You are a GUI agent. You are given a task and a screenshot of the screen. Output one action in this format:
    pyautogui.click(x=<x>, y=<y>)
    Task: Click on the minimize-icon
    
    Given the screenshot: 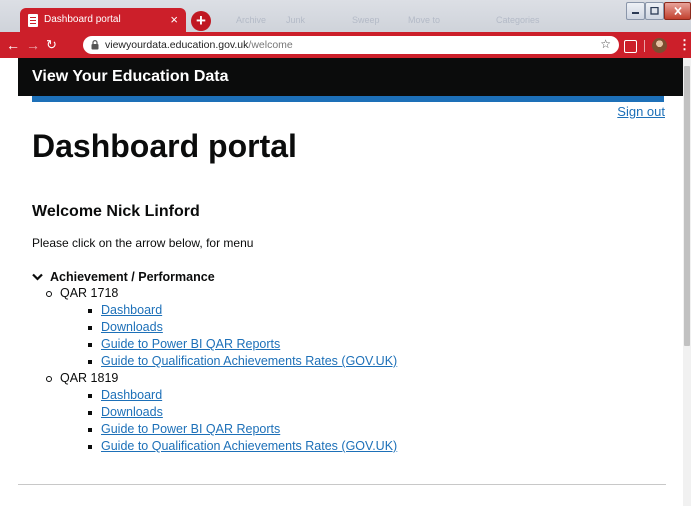 What is the action you would take?
    pyautogui.click(x=635, y=13)
    